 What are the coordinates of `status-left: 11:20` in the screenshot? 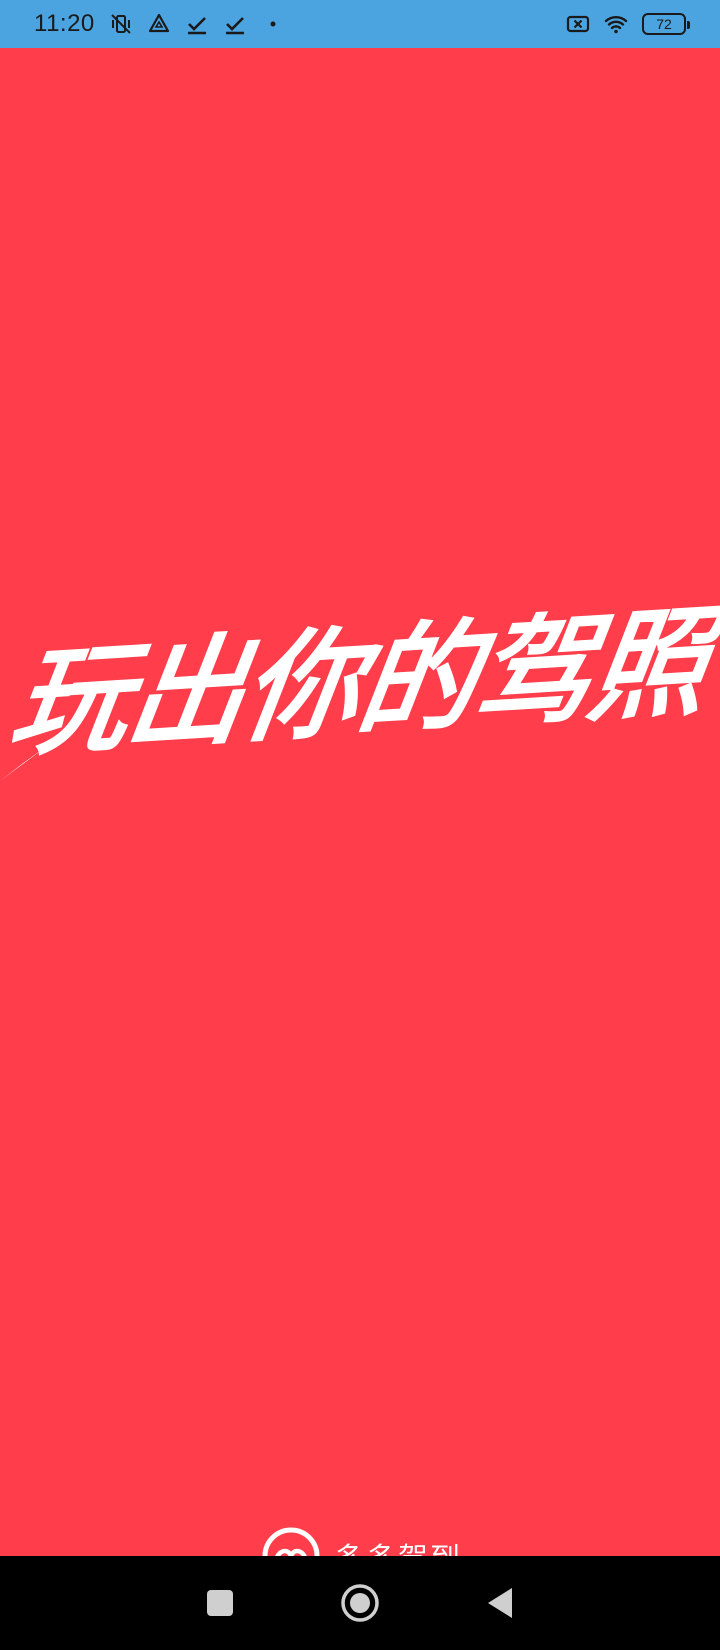 It's located at (159, 24).